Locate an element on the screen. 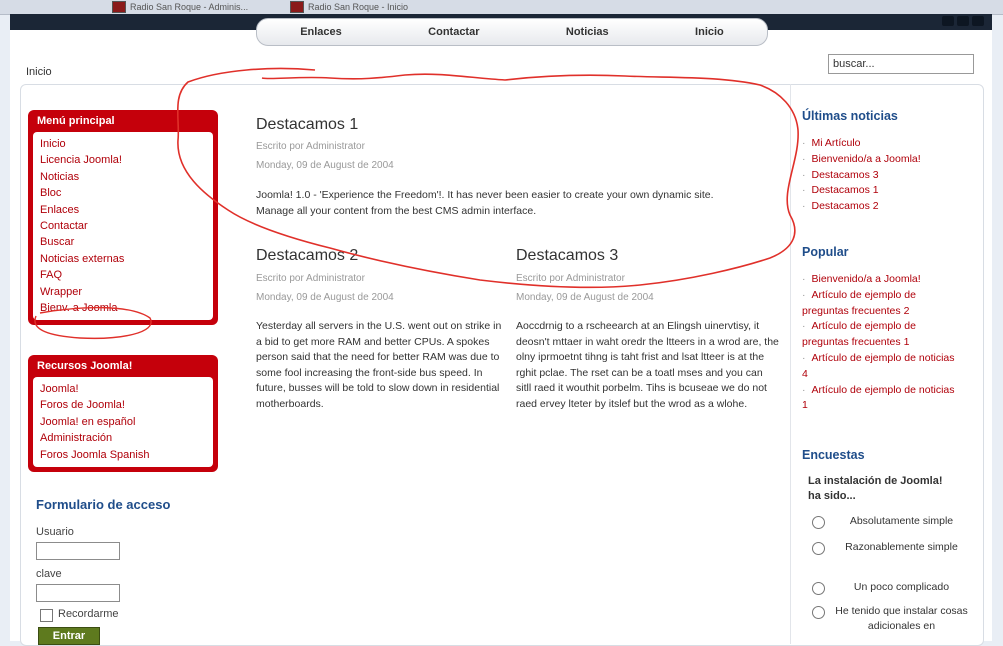  search-input is located at coordinates (901, 64).